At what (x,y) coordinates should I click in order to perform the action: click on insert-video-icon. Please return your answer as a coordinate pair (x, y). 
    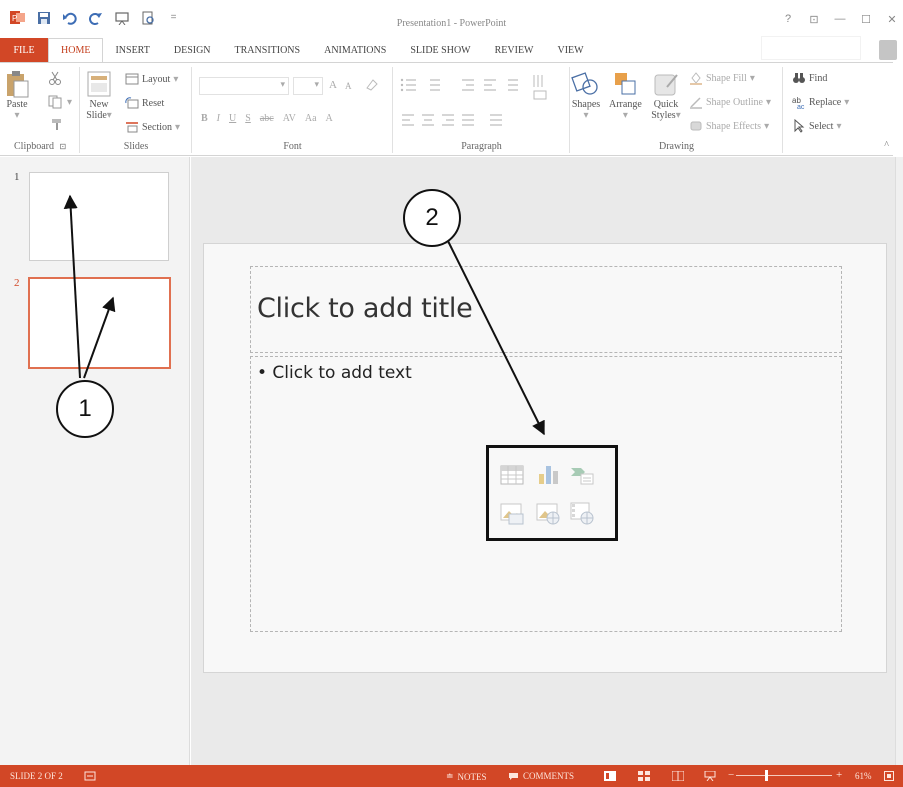
    Looking at the image, I should click on (582, 513).